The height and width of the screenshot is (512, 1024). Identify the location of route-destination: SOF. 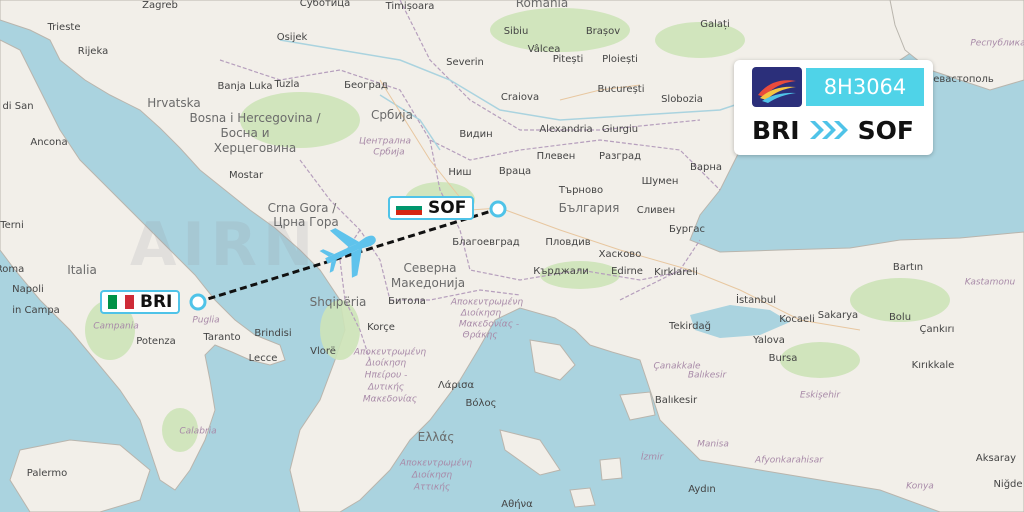
(885, 130).